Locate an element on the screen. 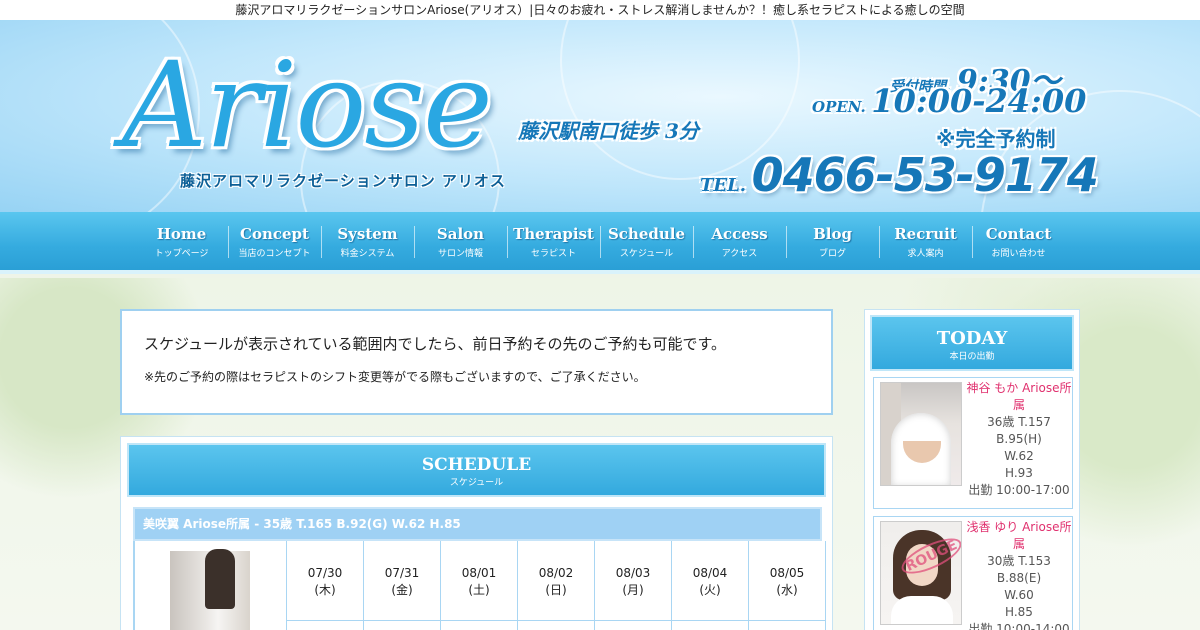 The image size is (1200, 630). open-hours: OPEN. 10:00-24:00 is located at coordinates (949, 101).